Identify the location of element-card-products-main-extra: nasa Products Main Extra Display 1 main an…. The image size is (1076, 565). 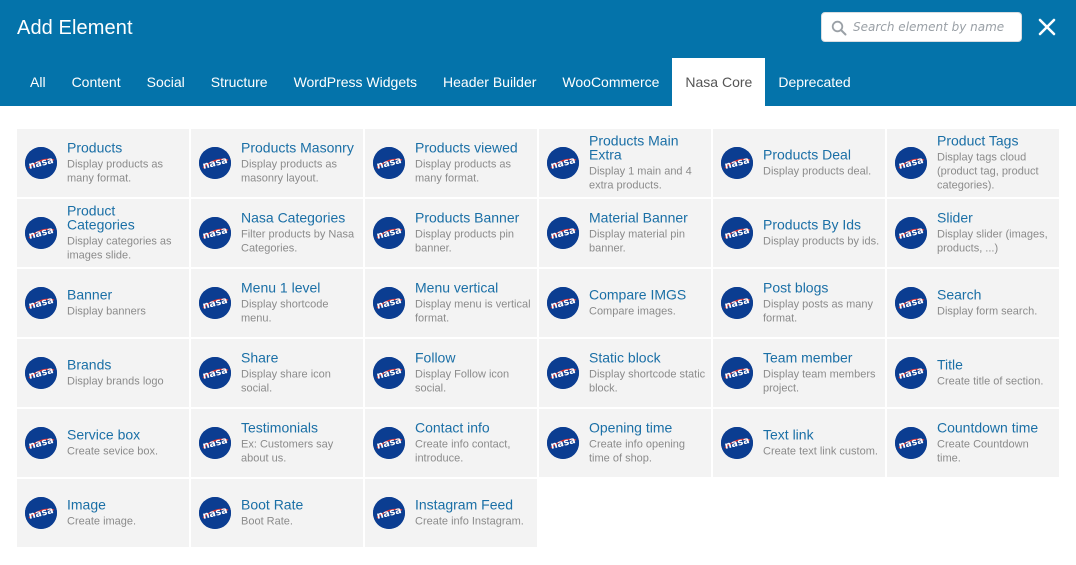
(625, 163).